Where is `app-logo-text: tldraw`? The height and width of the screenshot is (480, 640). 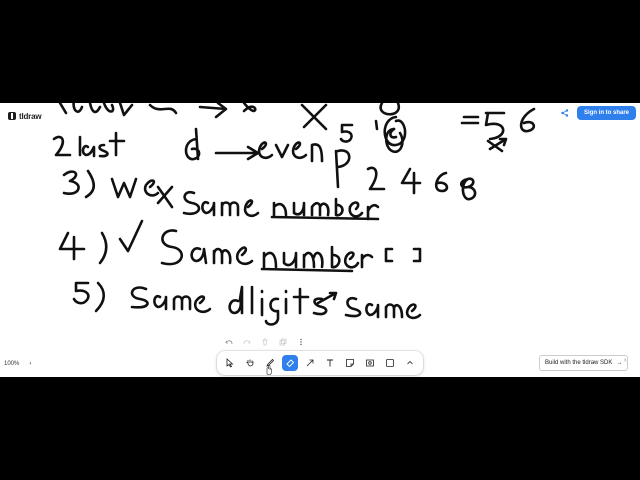
app-logo-text: tldraw is located at coordinates (30, 116).